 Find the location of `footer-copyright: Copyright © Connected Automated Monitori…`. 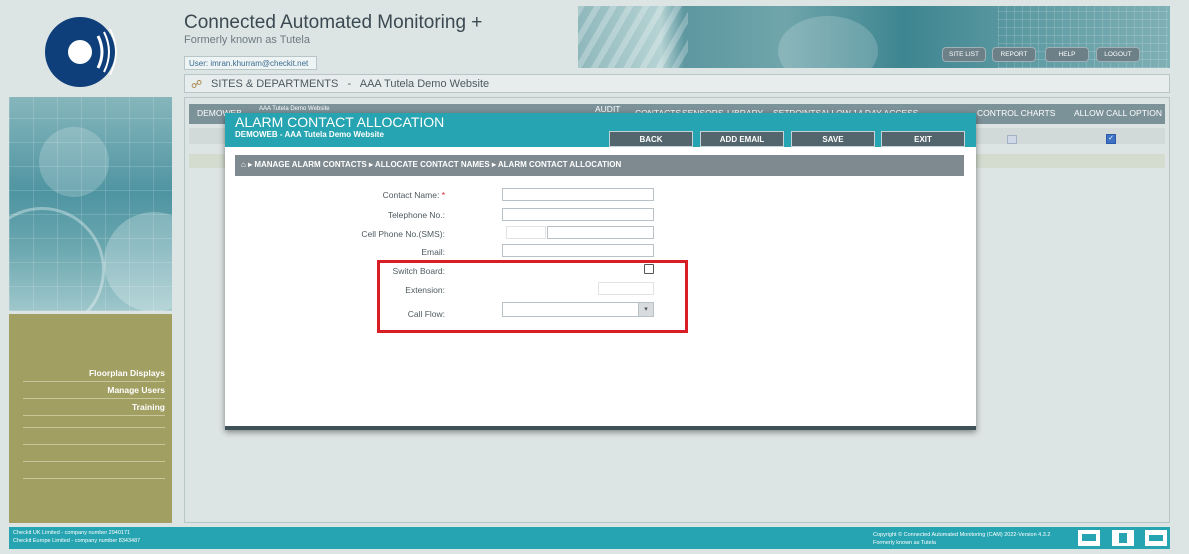

footer-copyright: Copyright © Connected Automated Monitori… is located at coordinates (962, 535).